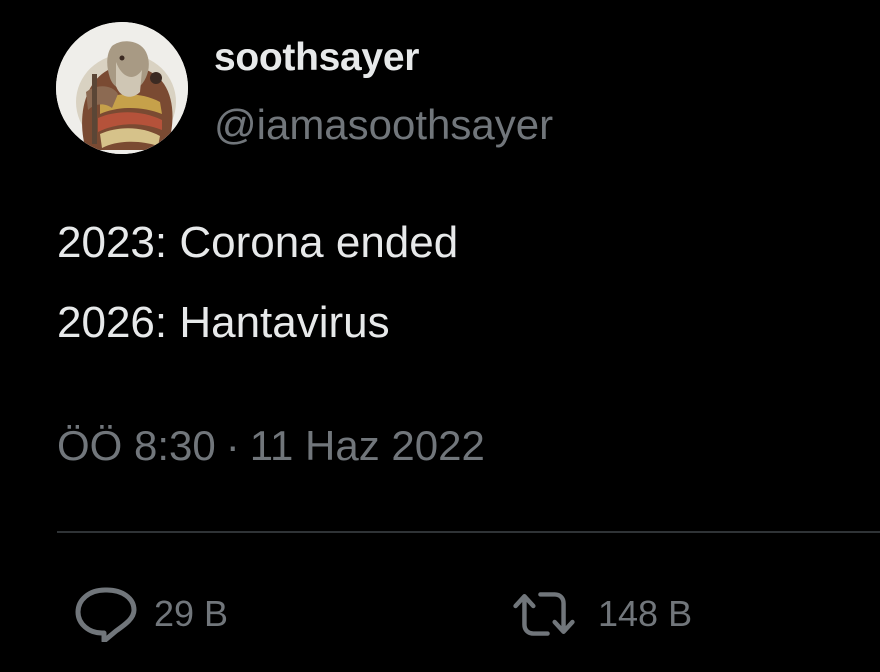 This screenshot has height=672, width=880. Describe the element at coordinates (544, 614) in the screenshot. I see `retweet-icon` at that location.